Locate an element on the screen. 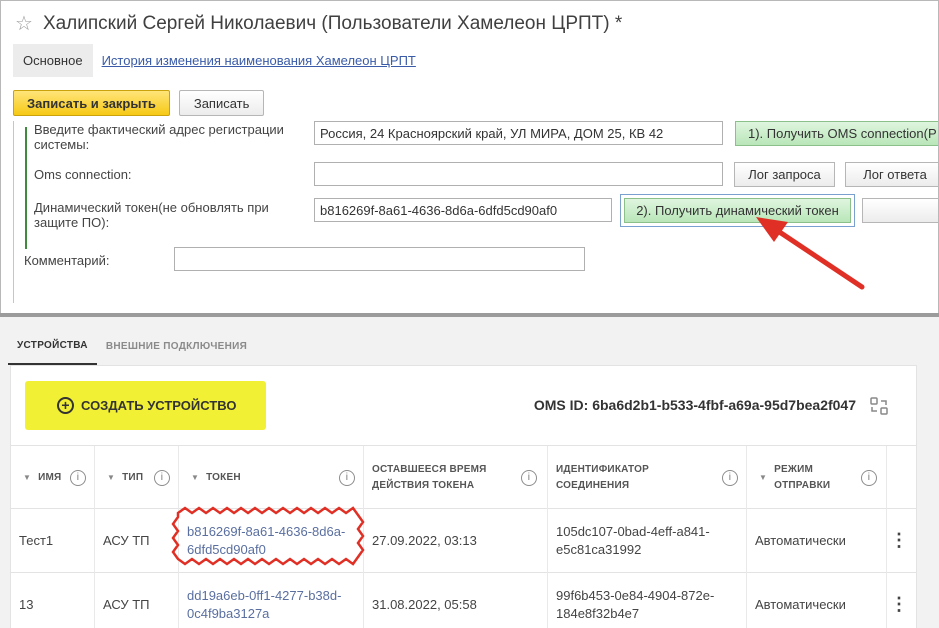 The height and width of the screenshot is (628, 939). col-connection-line2: СОЕДИНЕНИЯ is located at coordinates (593, 485).